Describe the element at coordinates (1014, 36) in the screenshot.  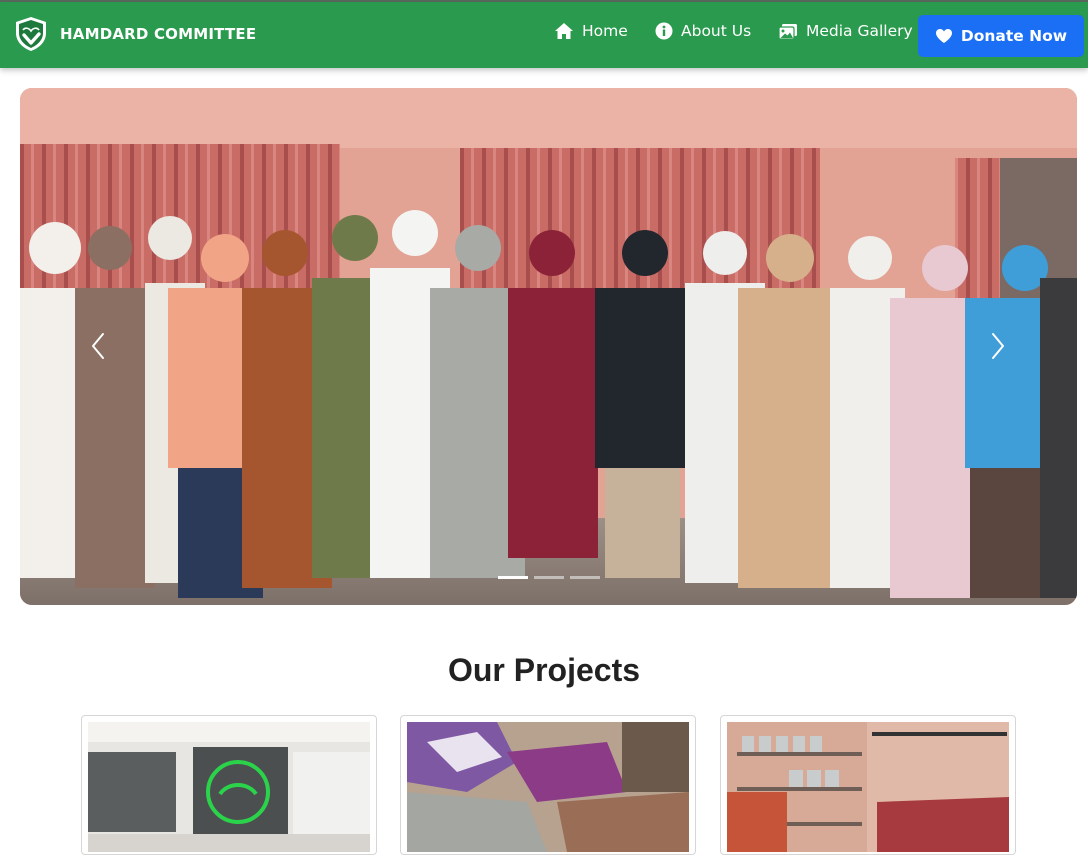
I see `donate-now-label: Donate Now` at that location.